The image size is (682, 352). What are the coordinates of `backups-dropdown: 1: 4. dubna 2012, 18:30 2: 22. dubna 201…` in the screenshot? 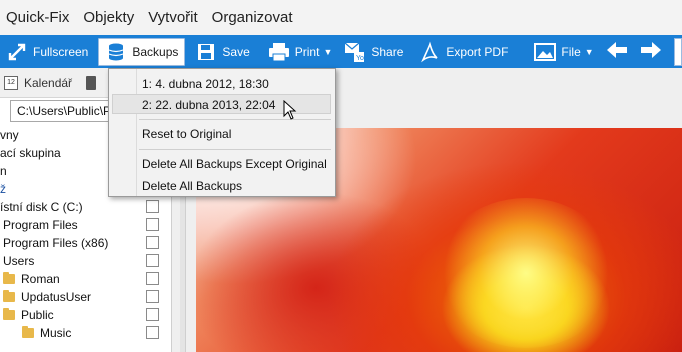 It's located at (222, 132).